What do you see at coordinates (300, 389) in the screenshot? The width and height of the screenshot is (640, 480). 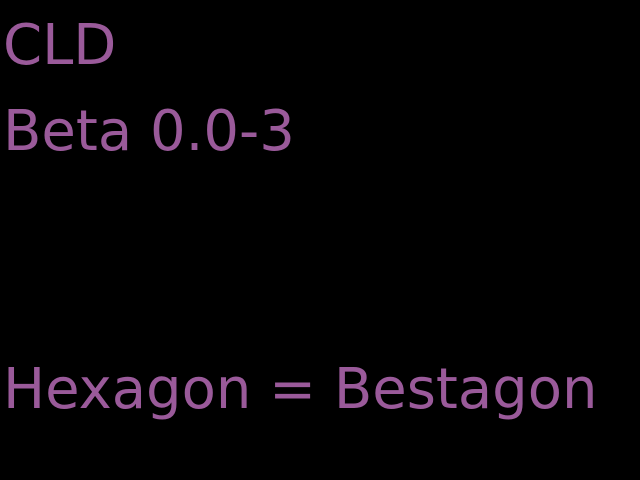 I see `tagline-text: Hexagon = Bestagon` at bounding box center [300, 389].